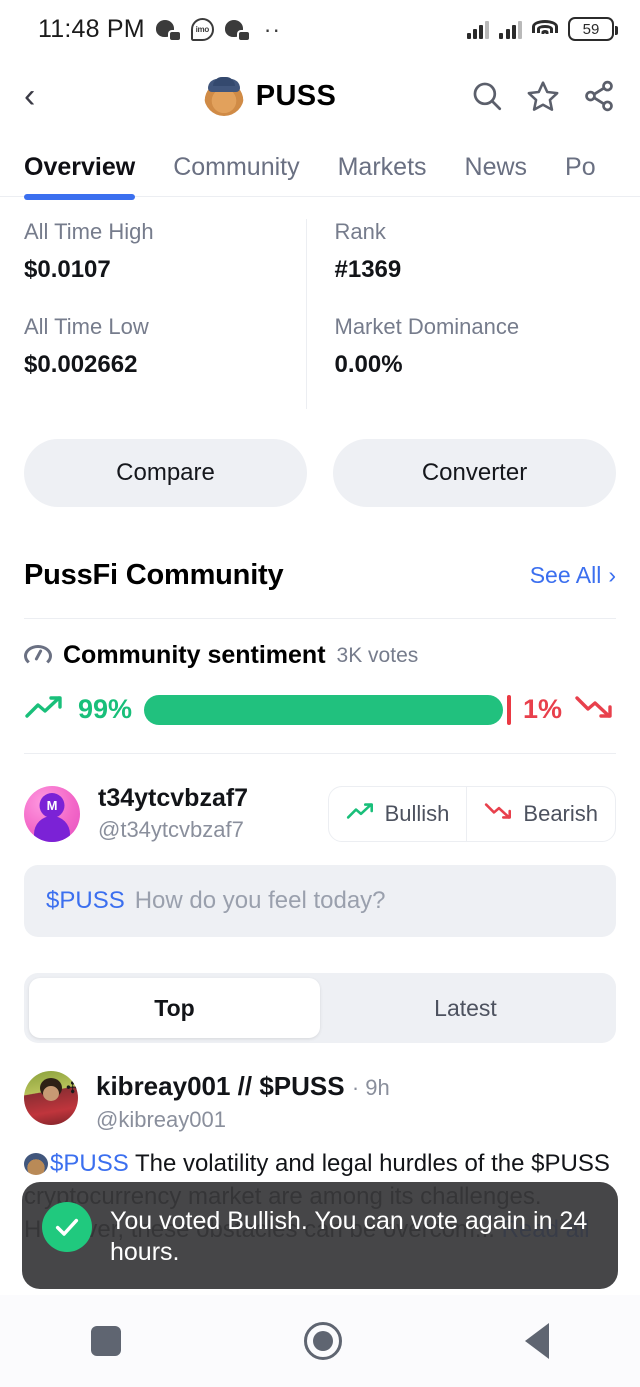 The image size is (640, 1387). I want to click on community-section-title: PussFi Community, so click(154, 575).